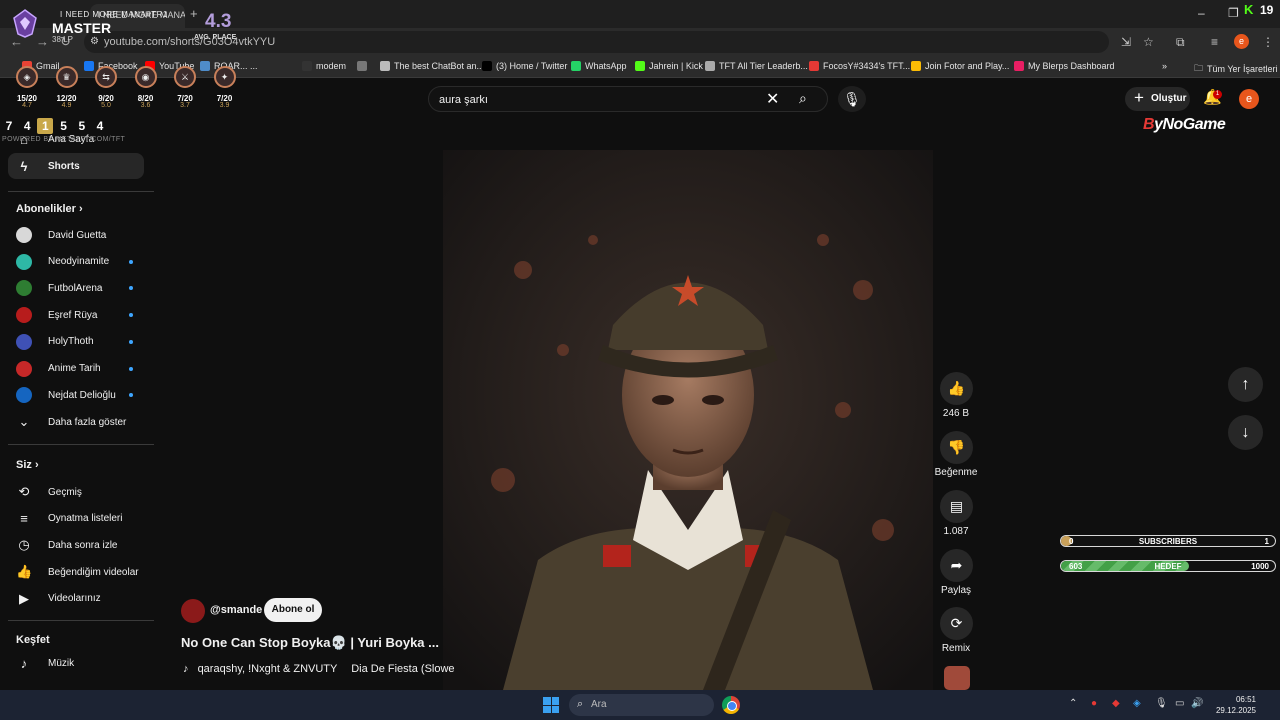  What do you see at coordinates (1268, 42) in the screenshot?
I see `menu-kebab-icon: ⋮` at bounding box center [1268, 42].